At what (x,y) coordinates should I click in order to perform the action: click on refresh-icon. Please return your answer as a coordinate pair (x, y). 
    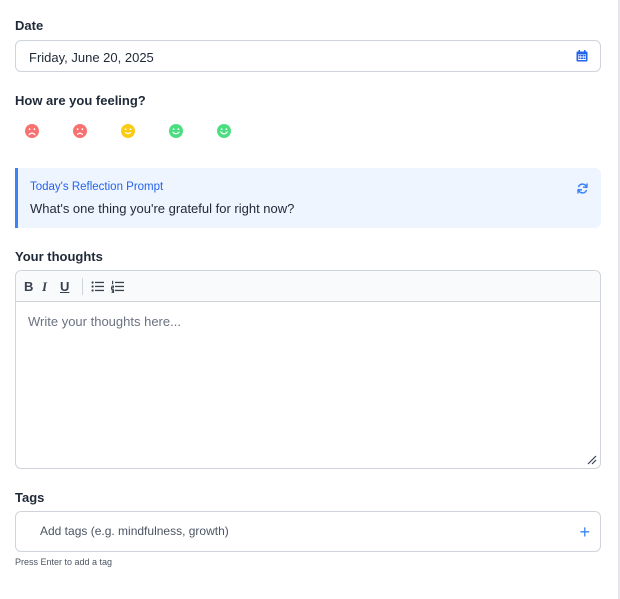
    Looking at the image, I should click on (582, 188).